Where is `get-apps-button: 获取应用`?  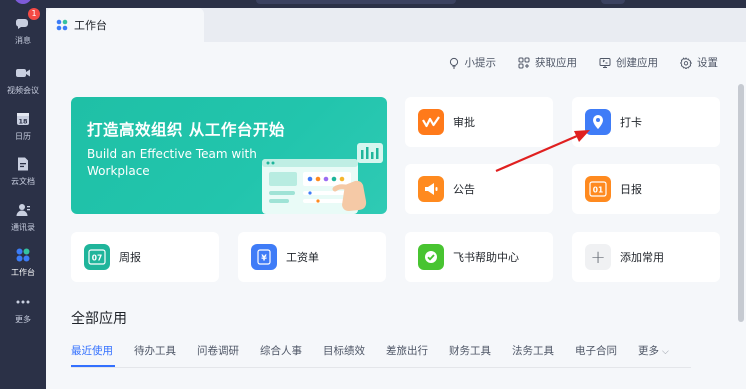
get-apps-button: 获取应用 is located at coordinates (547, 62).